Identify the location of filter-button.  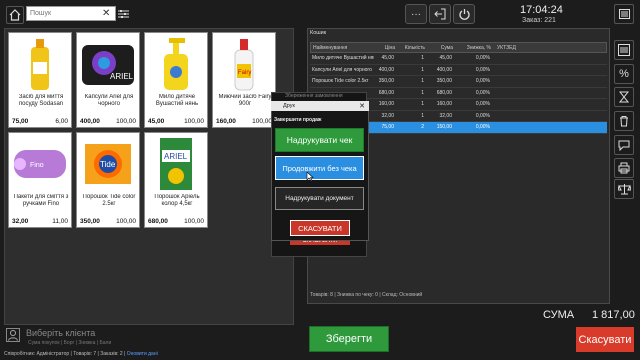
(123, 13).